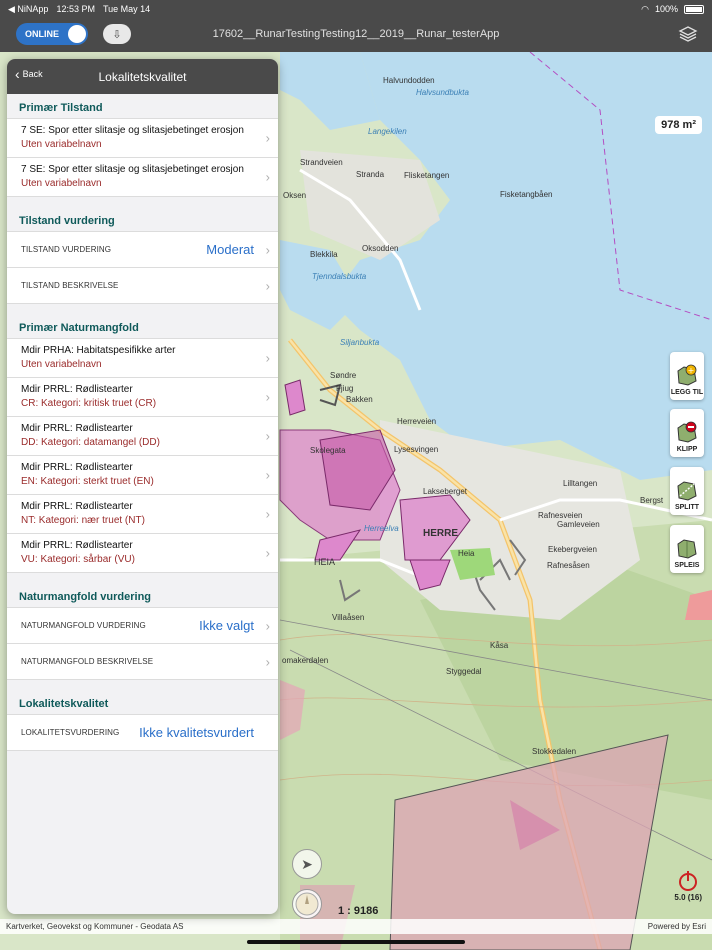 This screenshot has height=950, width=712. Describe the element at coordinates (677, 926) in the screenshot. I see `powered-by-esri: Powered by Esri` at that location.